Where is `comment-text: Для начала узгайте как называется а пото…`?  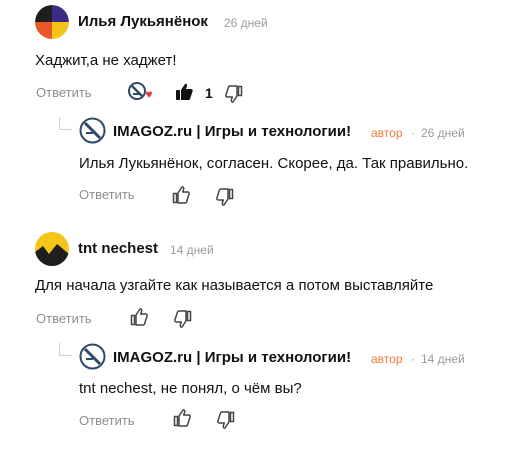 comment-text: Для начала узгайте как называется а пото… is located at coordinates (234, 285).